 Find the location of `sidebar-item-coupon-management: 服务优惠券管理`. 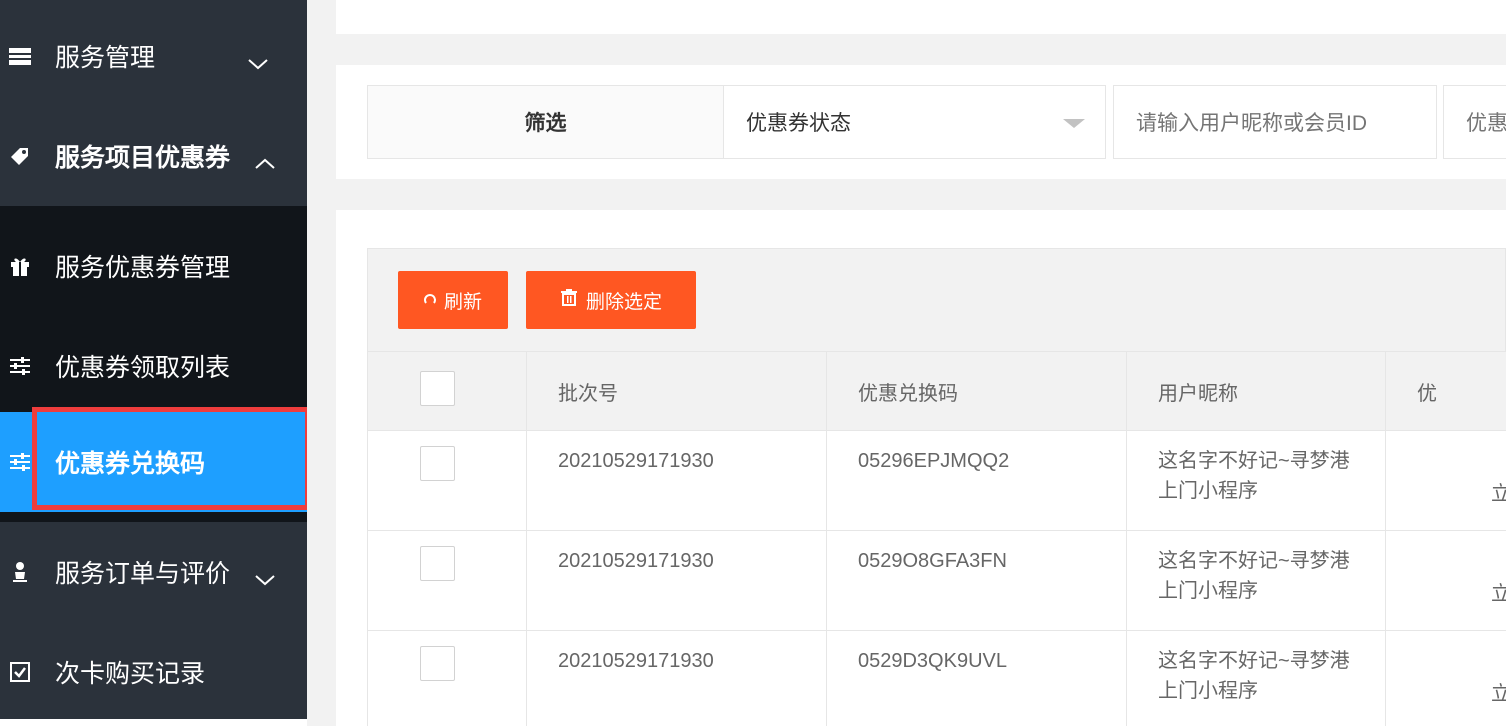

sidebar-item-coupon-management: 服务优惠券管理 is located at coordinates (153, 266).